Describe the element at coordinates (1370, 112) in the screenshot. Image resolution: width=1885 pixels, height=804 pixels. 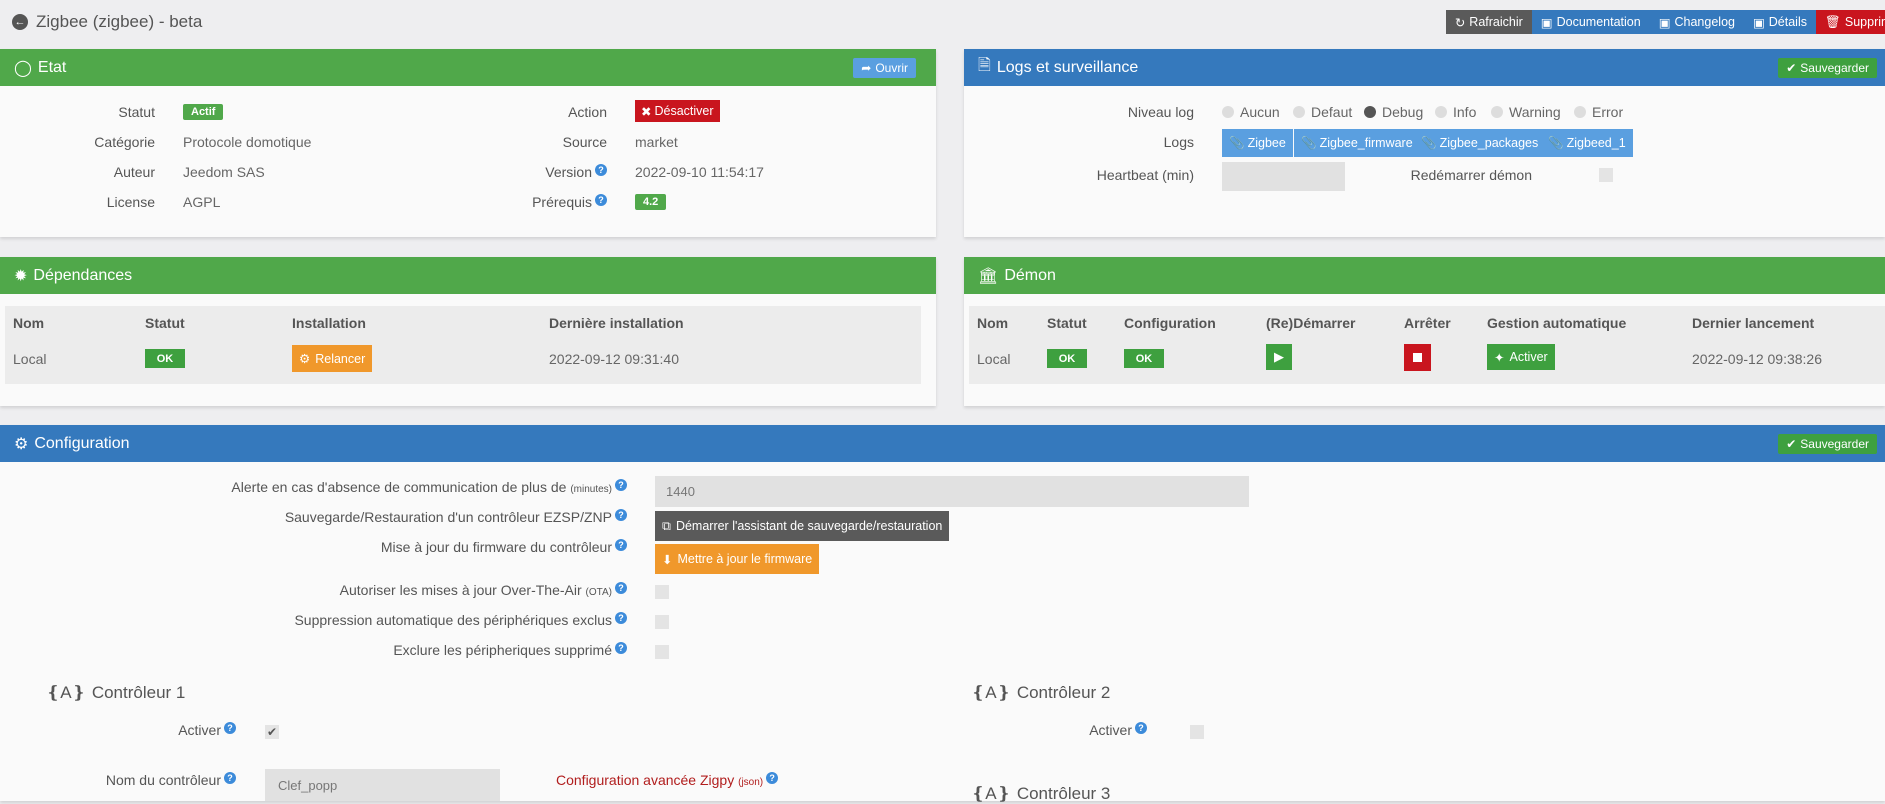
I see `radio-selected-icon` at that location.